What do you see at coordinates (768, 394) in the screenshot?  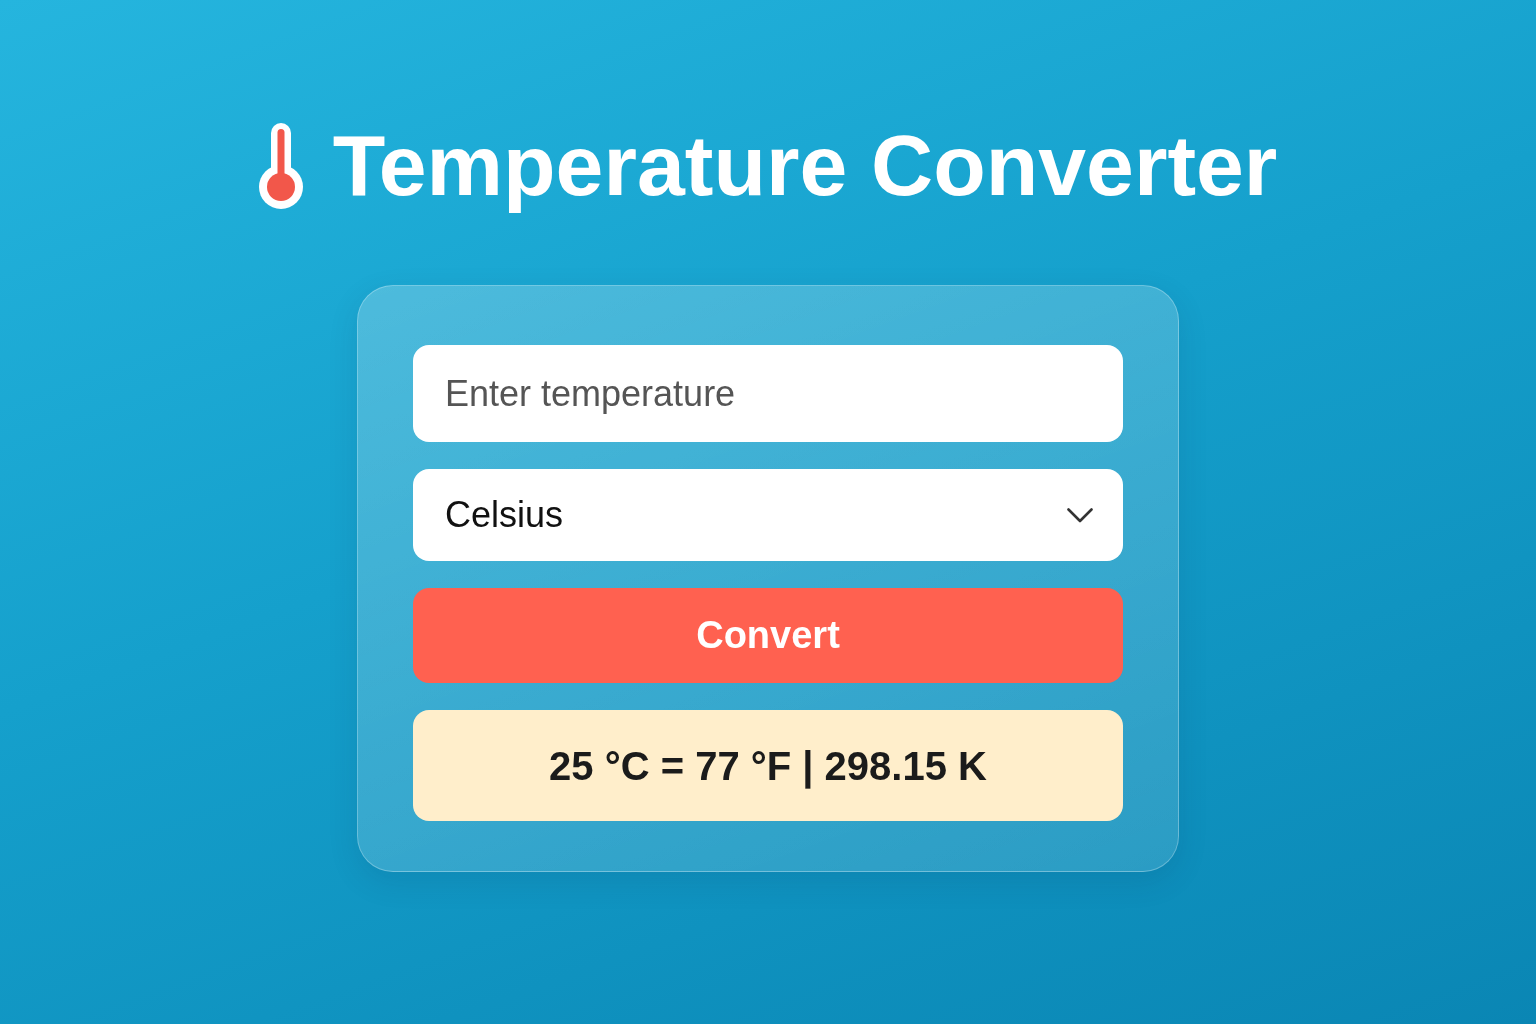 I see `temperature-input: Enter temperature` at bounding box center [768, 394].